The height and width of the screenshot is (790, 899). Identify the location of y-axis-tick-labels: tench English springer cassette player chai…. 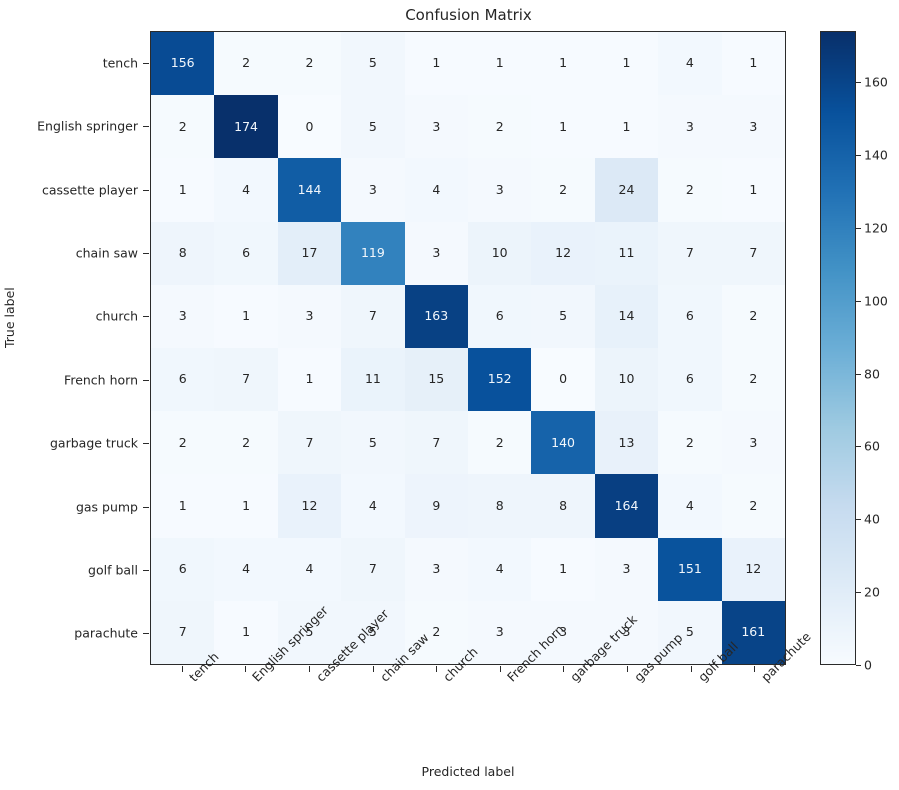
(74, 348).